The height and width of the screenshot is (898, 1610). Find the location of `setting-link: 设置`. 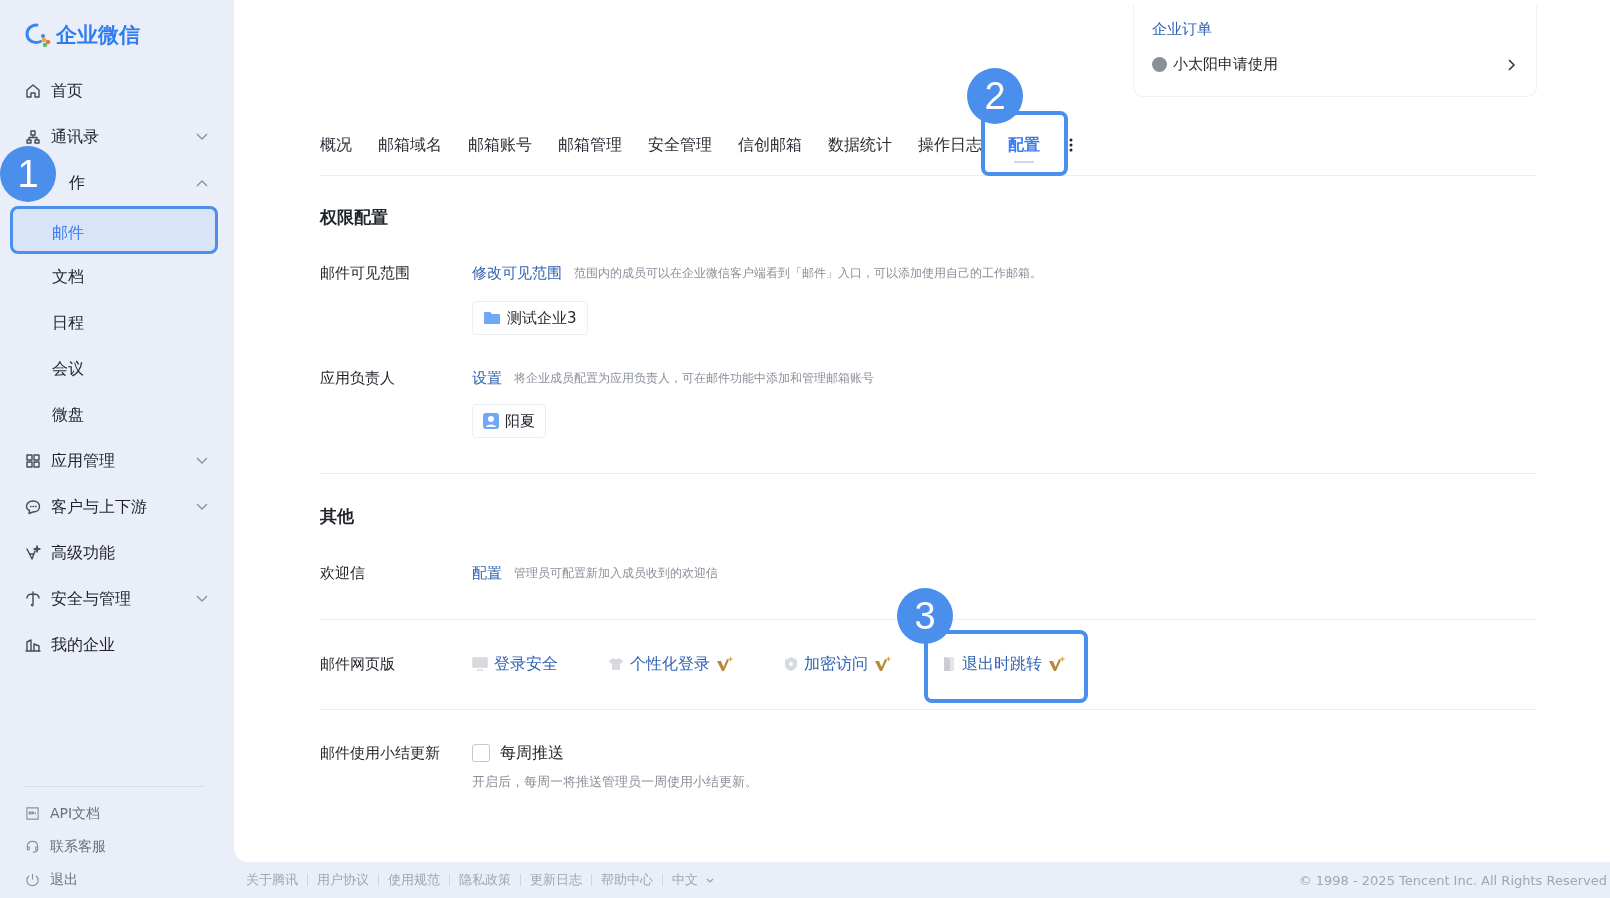

setting-link: 设置 is located at coordinates (487, 378).